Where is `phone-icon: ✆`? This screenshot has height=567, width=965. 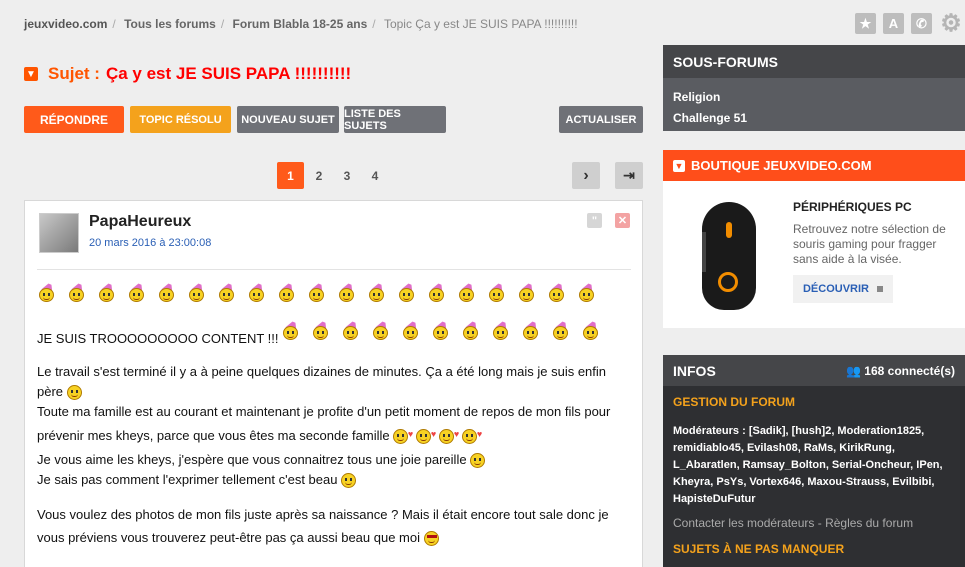
phone-icon: ✆ is located at coordinates (921, 23).